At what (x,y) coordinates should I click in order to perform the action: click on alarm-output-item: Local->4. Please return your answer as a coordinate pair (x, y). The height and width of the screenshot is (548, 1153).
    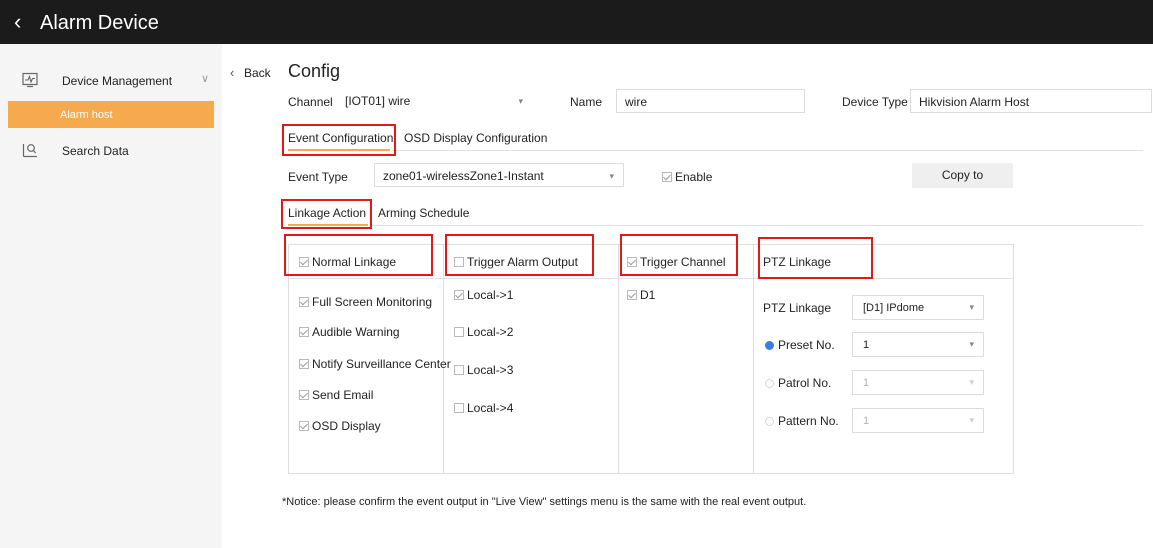
    Looking at the image, I should click on (483, 408).